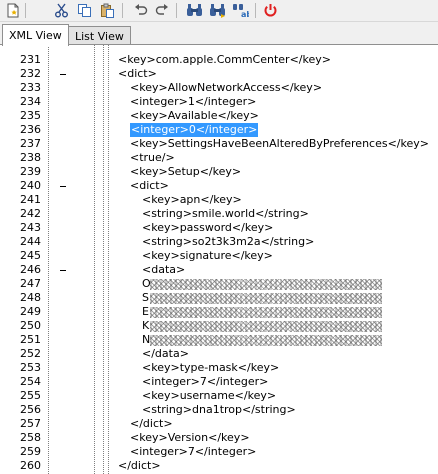 The height and width of the screenshot is (474, 438). I want to click on code-line: 231 <key>com.apple.CommCenter</key>, so click(219, 60).